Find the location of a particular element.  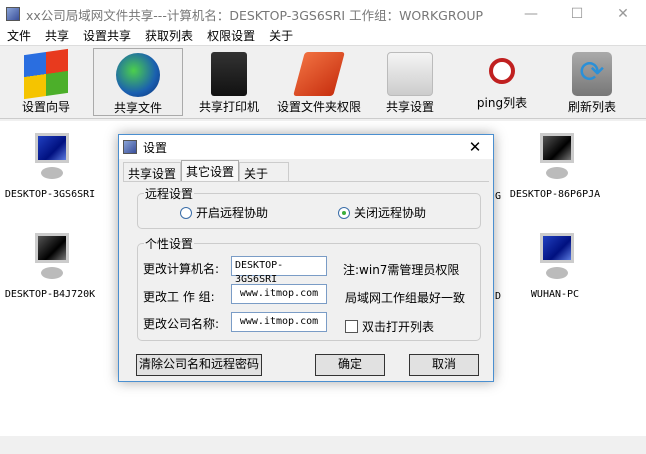

radio-label: 开启远程协助 is located at coordinates (232, 213).